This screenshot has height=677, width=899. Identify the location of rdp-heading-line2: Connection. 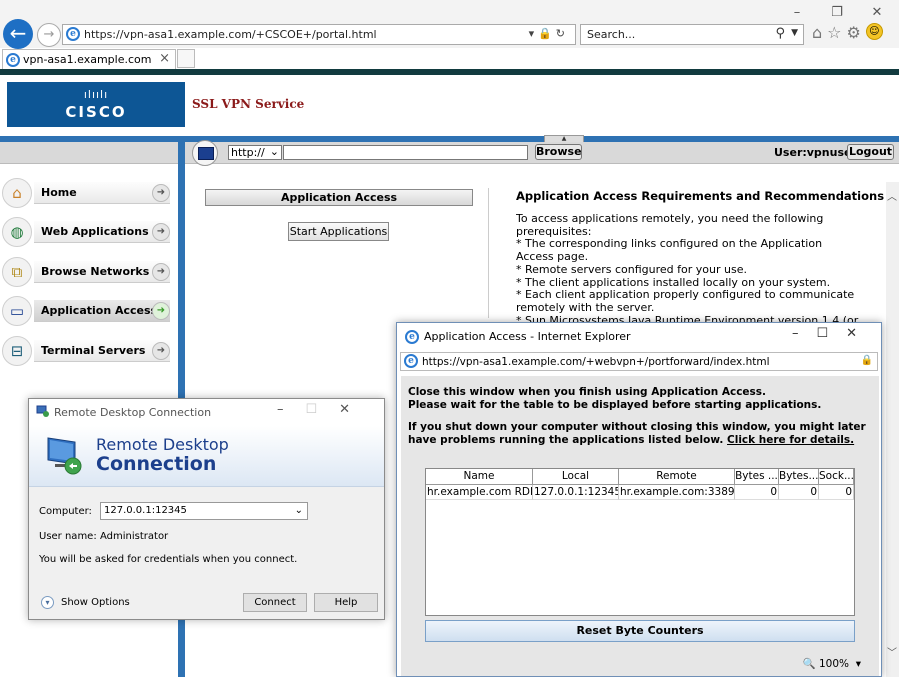
(156, 464).